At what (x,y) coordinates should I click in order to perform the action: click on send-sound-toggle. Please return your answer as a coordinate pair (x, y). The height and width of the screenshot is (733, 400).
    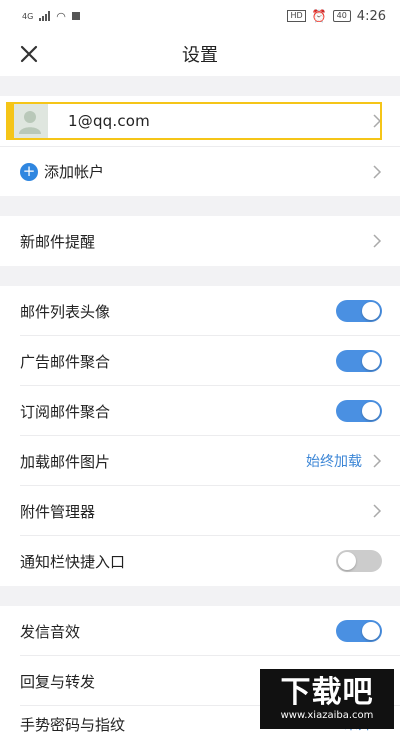
    Looking at the image, I should click on (359, 631).